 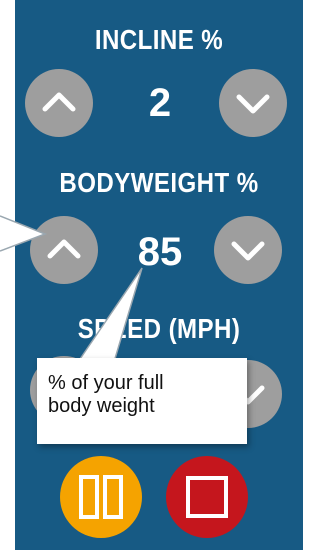 I want to click on tooltip: % of your full body weight, so click(x=142, y=401).